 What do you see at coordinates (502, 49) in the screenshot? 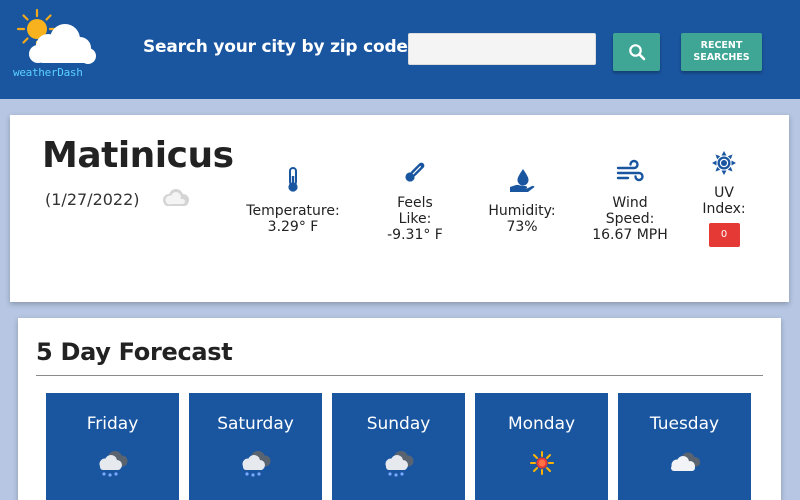
I see `zip-search-input` at bounding box center [502, 49].